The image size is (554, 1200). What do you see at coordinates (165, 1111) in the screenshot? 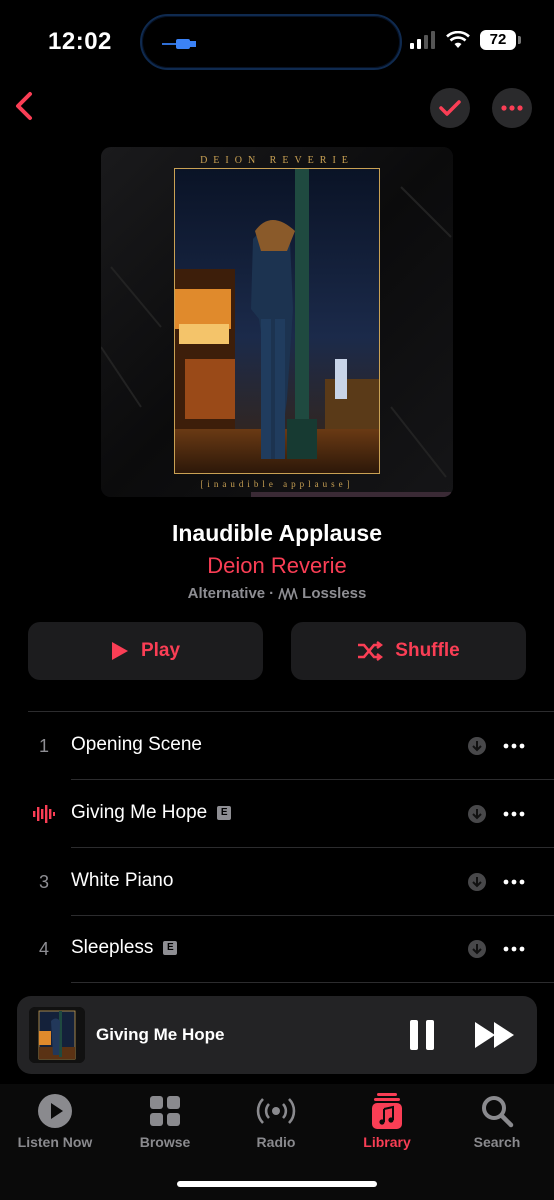
I see `grid-icon` at bounding box center [165, 1111].